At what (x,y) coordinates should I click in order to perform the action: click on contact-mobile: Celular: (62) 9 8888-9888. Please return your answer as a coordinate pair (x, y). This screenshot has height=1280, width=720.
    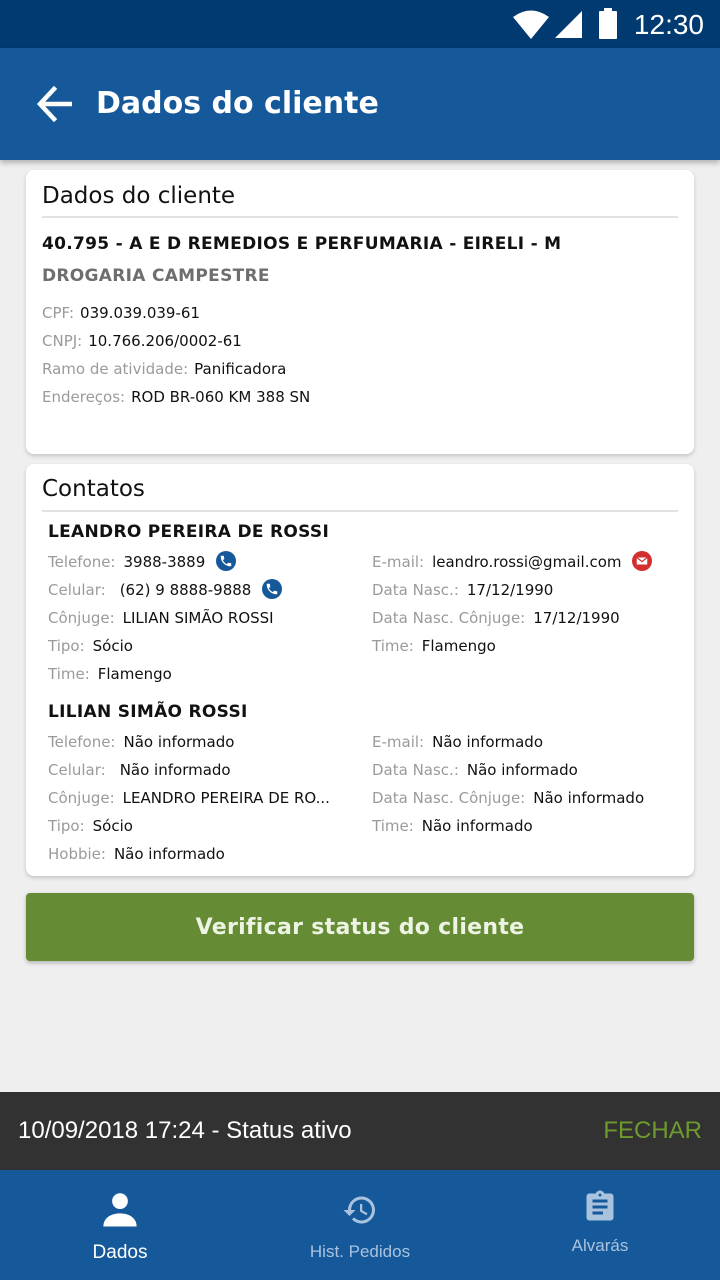
    Looking at the image, I should click on (165, 590).